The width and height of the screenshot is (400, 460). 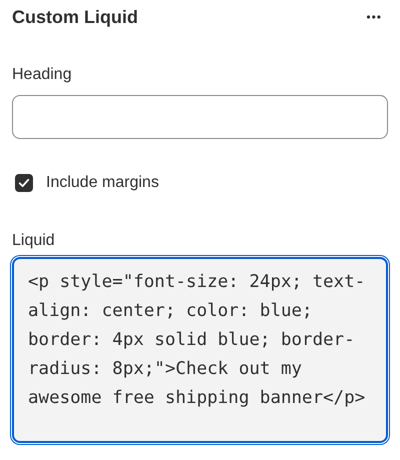 I want to click on checkbox, so click(x=24, y=183).